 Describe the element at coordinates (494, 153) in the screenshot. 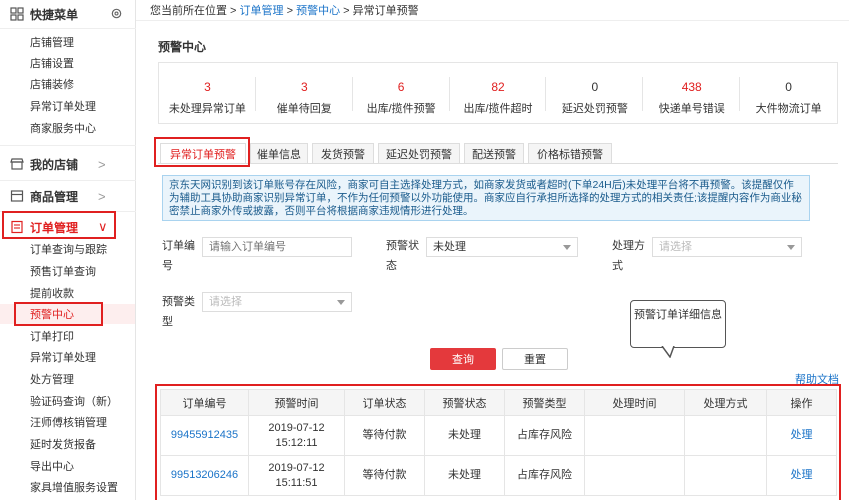

I see `tab-delivery-warning: 配送预警` at that location.